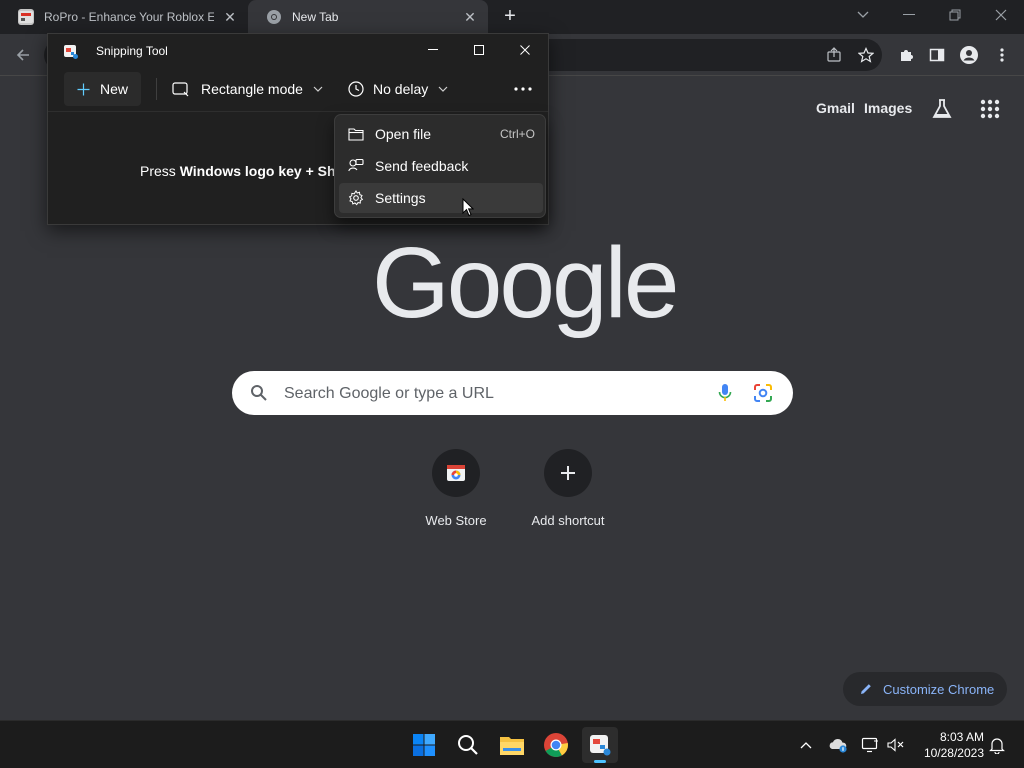 This screenshot has height=768, width=1024. I want to click on taskbar-clock: 8:03 AM 10/28/2023, so click(949, 745).